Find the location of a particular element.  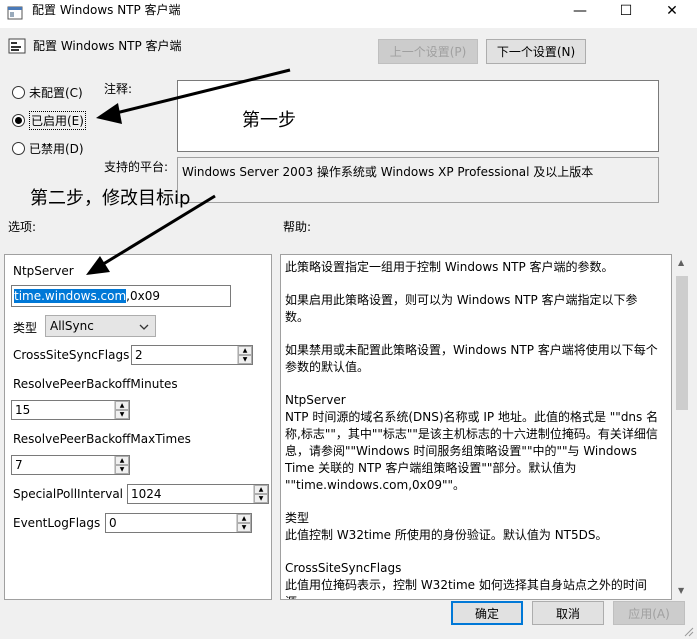

ok-button: 确定 is located at coordinates (487, 613).